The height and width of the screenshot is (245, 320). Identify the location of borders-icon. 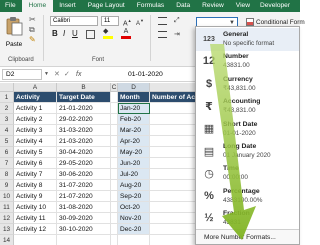
(90, 34).